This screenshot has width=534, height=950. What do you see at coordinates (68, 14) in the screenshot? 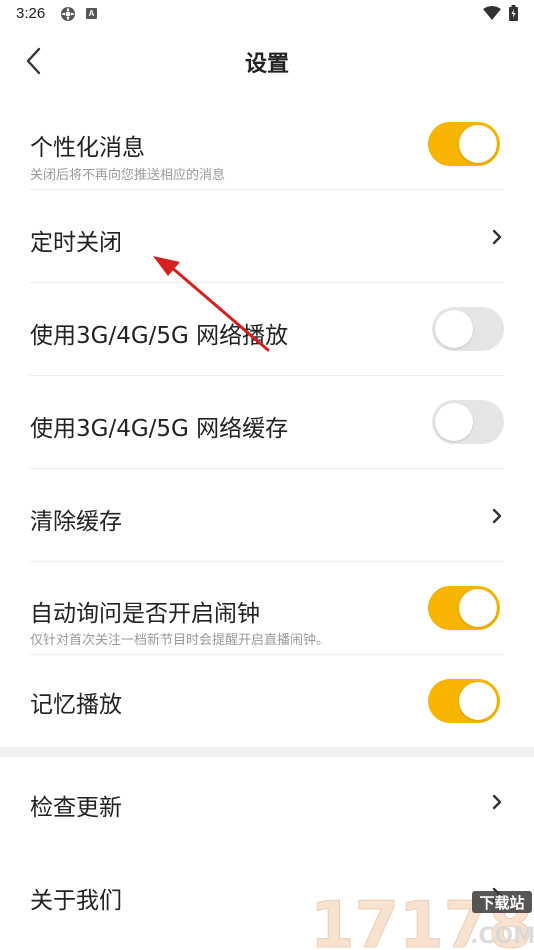
I see `settings-status-icon` at bounding box center [68, 14].